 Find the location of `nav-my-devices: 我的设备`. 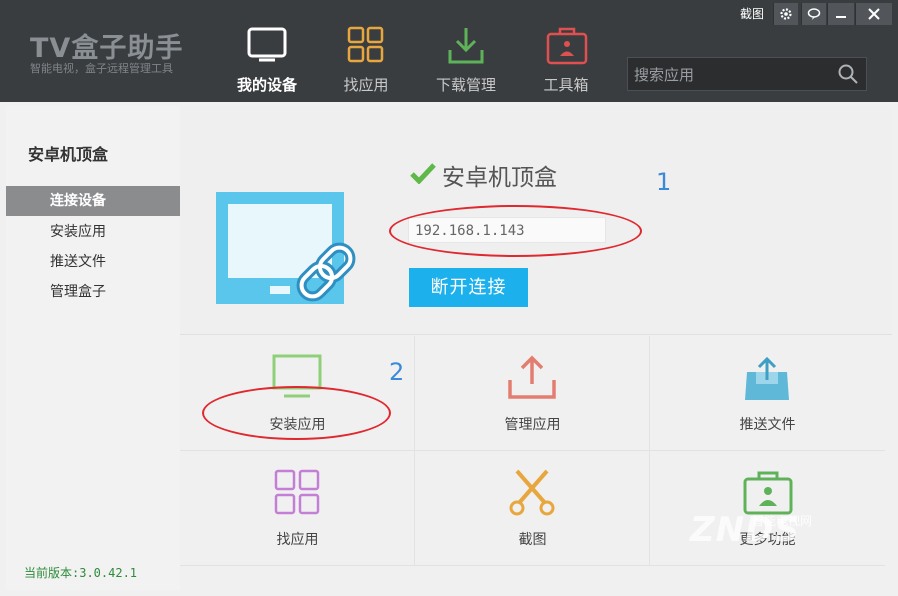

nav-my-devices: 我的设备 is located at coordinates (267, 51).